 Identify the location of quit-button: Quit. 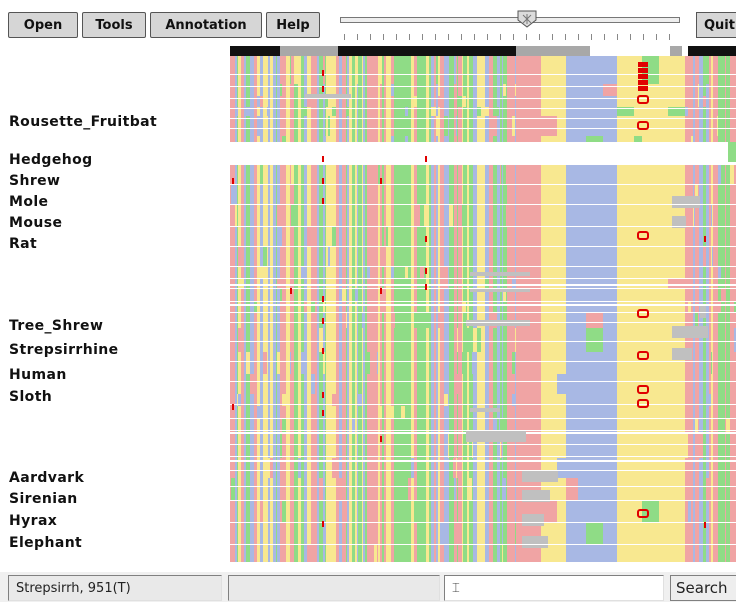
(716, 25).